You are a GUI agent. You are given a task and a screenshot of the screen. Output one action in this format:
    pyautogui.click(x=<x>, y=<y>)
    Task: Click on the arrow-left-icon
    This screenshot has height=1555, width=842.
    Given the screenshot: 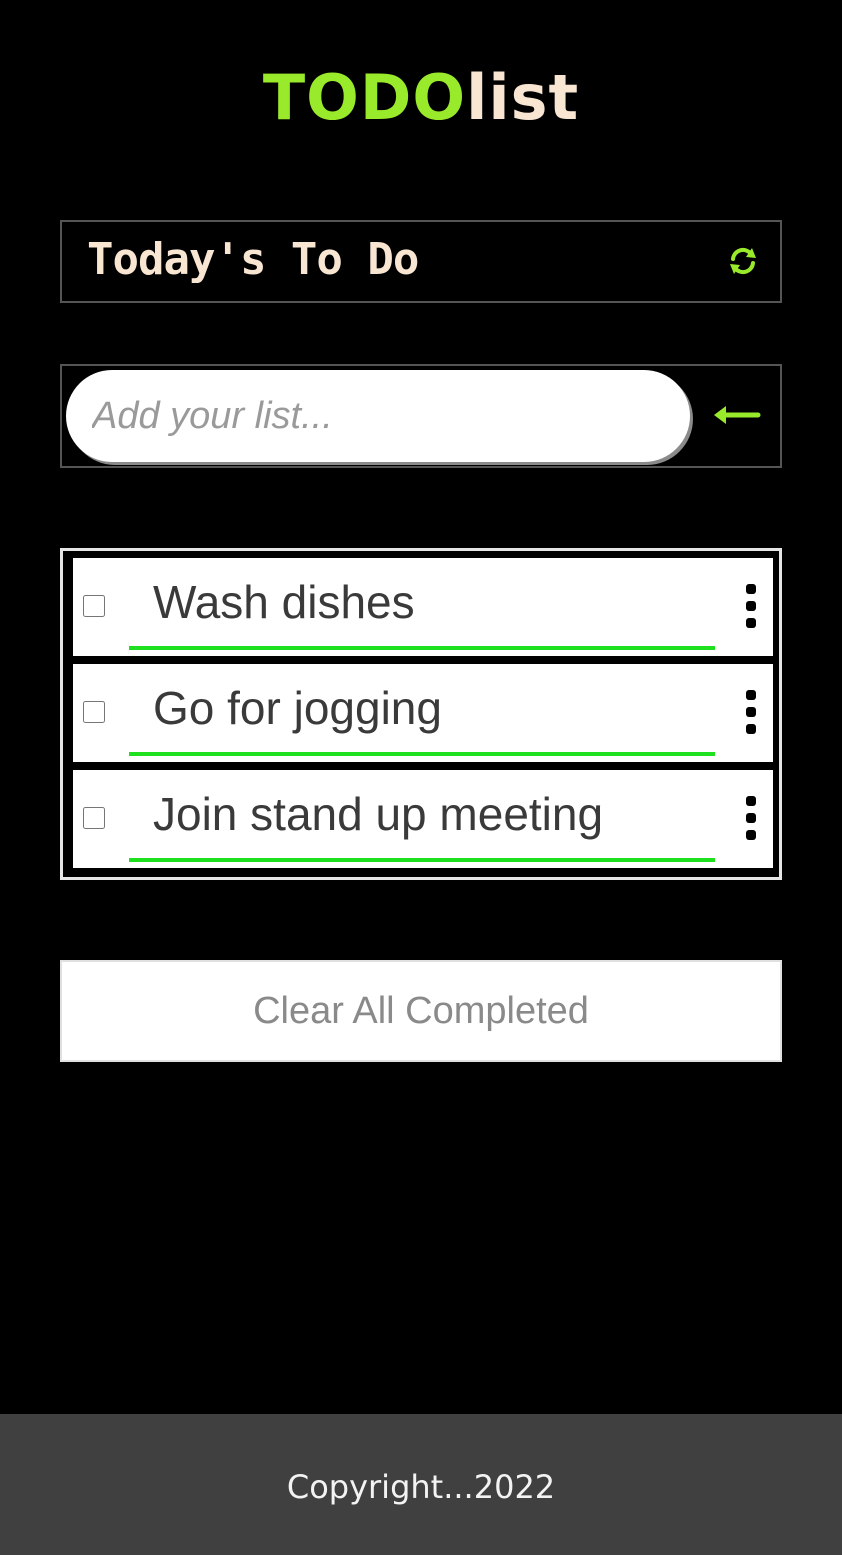 What is the action you would take?
    pyautogui.click(x=737, y=415)
    